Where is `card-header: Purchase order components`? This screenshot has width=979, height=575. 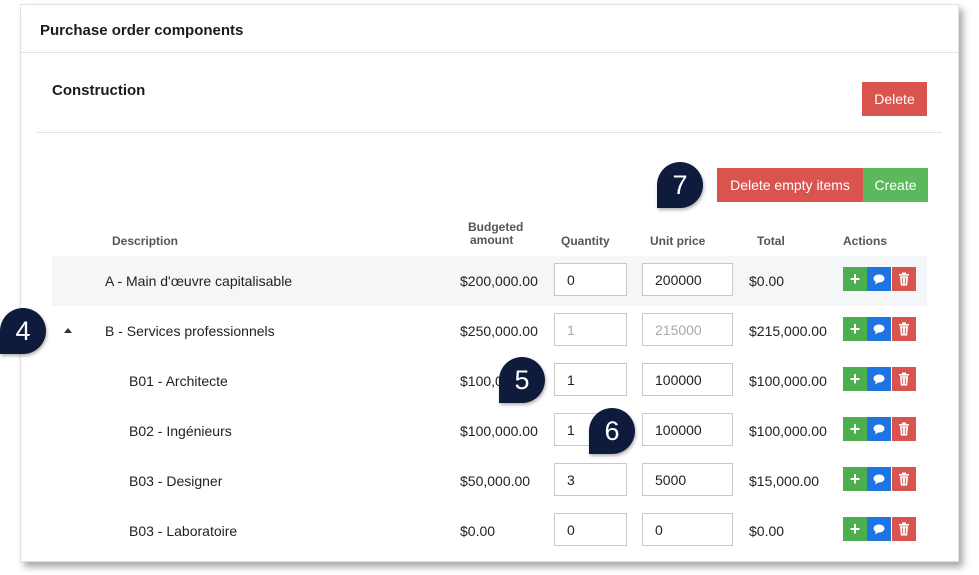 card-header: Purchase order components is located at coordinates (489, 29).